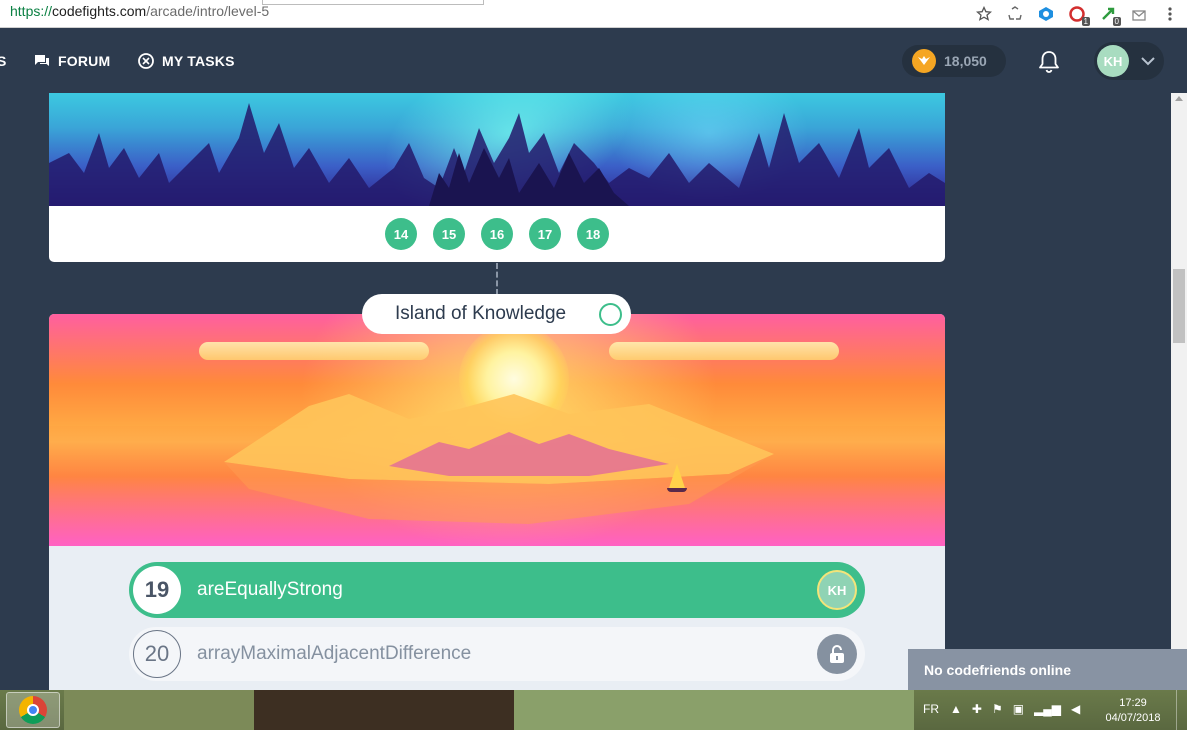  Describe the element at coordinates (1133, 703) in the screenshot. I see `clock-time: 17:29` at that location.